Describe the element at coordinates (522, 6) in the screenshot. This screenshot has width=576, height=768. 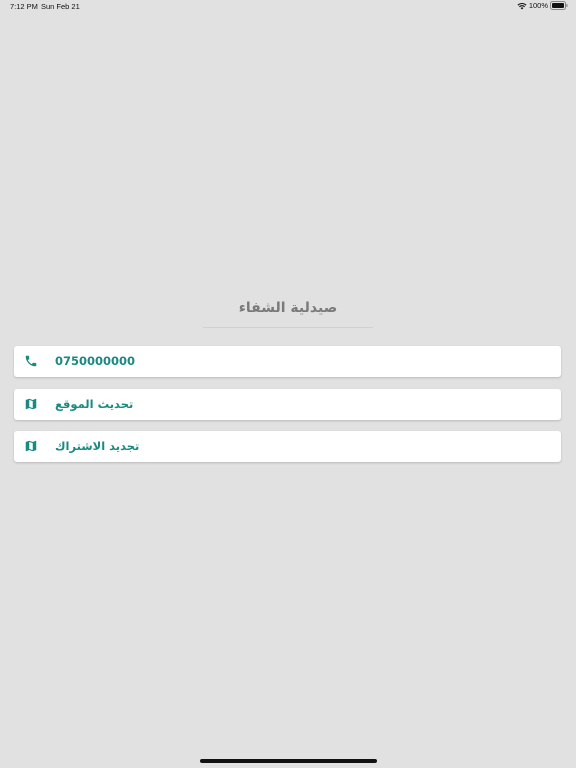
I see `wifi-icon` at that location.